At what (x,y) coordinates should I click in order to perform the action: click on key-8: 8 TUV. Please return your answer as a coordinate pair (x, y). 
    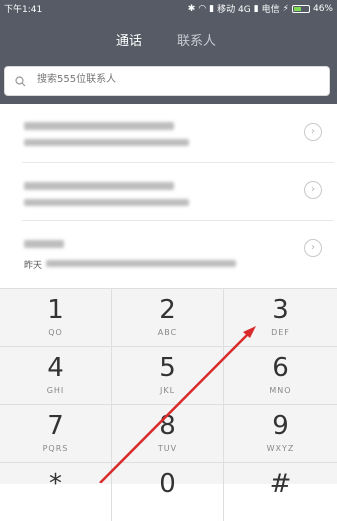
    Looking at the image, I should click on (168, 434).